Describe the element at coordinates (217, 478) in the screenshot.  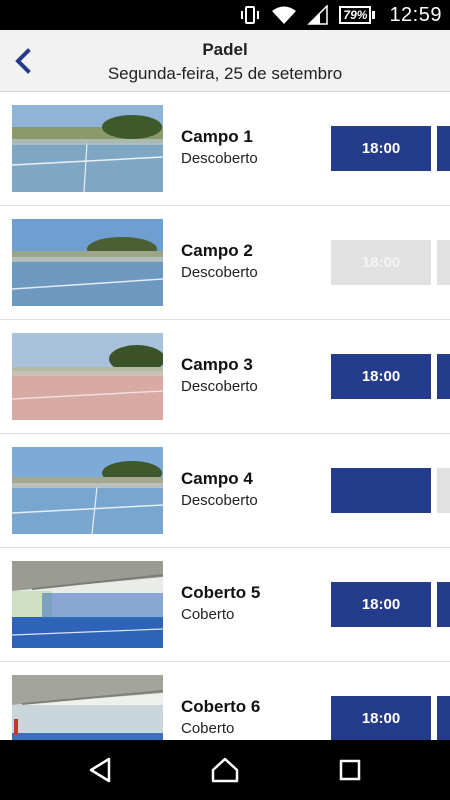
I see `court-name: Campo 4` at that location.